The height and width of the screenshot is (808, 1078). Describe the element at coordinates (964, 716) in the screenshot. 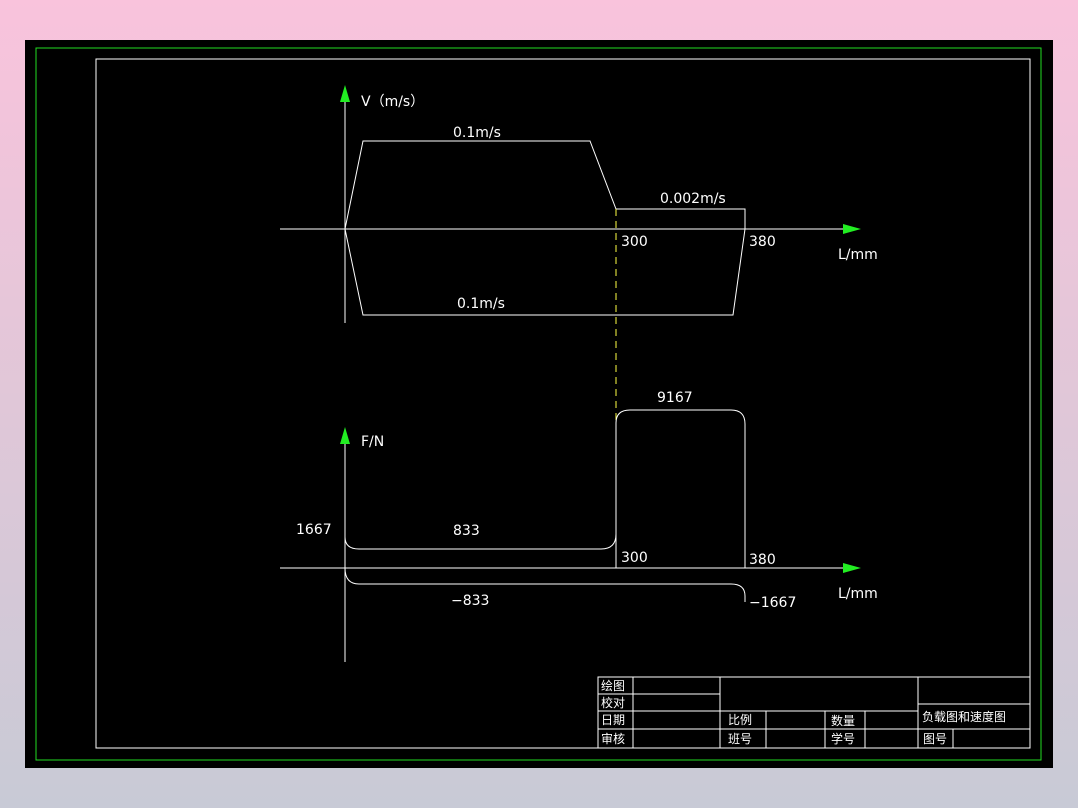

I see `drawing-title-cell: 负载图和速度图` at that location.